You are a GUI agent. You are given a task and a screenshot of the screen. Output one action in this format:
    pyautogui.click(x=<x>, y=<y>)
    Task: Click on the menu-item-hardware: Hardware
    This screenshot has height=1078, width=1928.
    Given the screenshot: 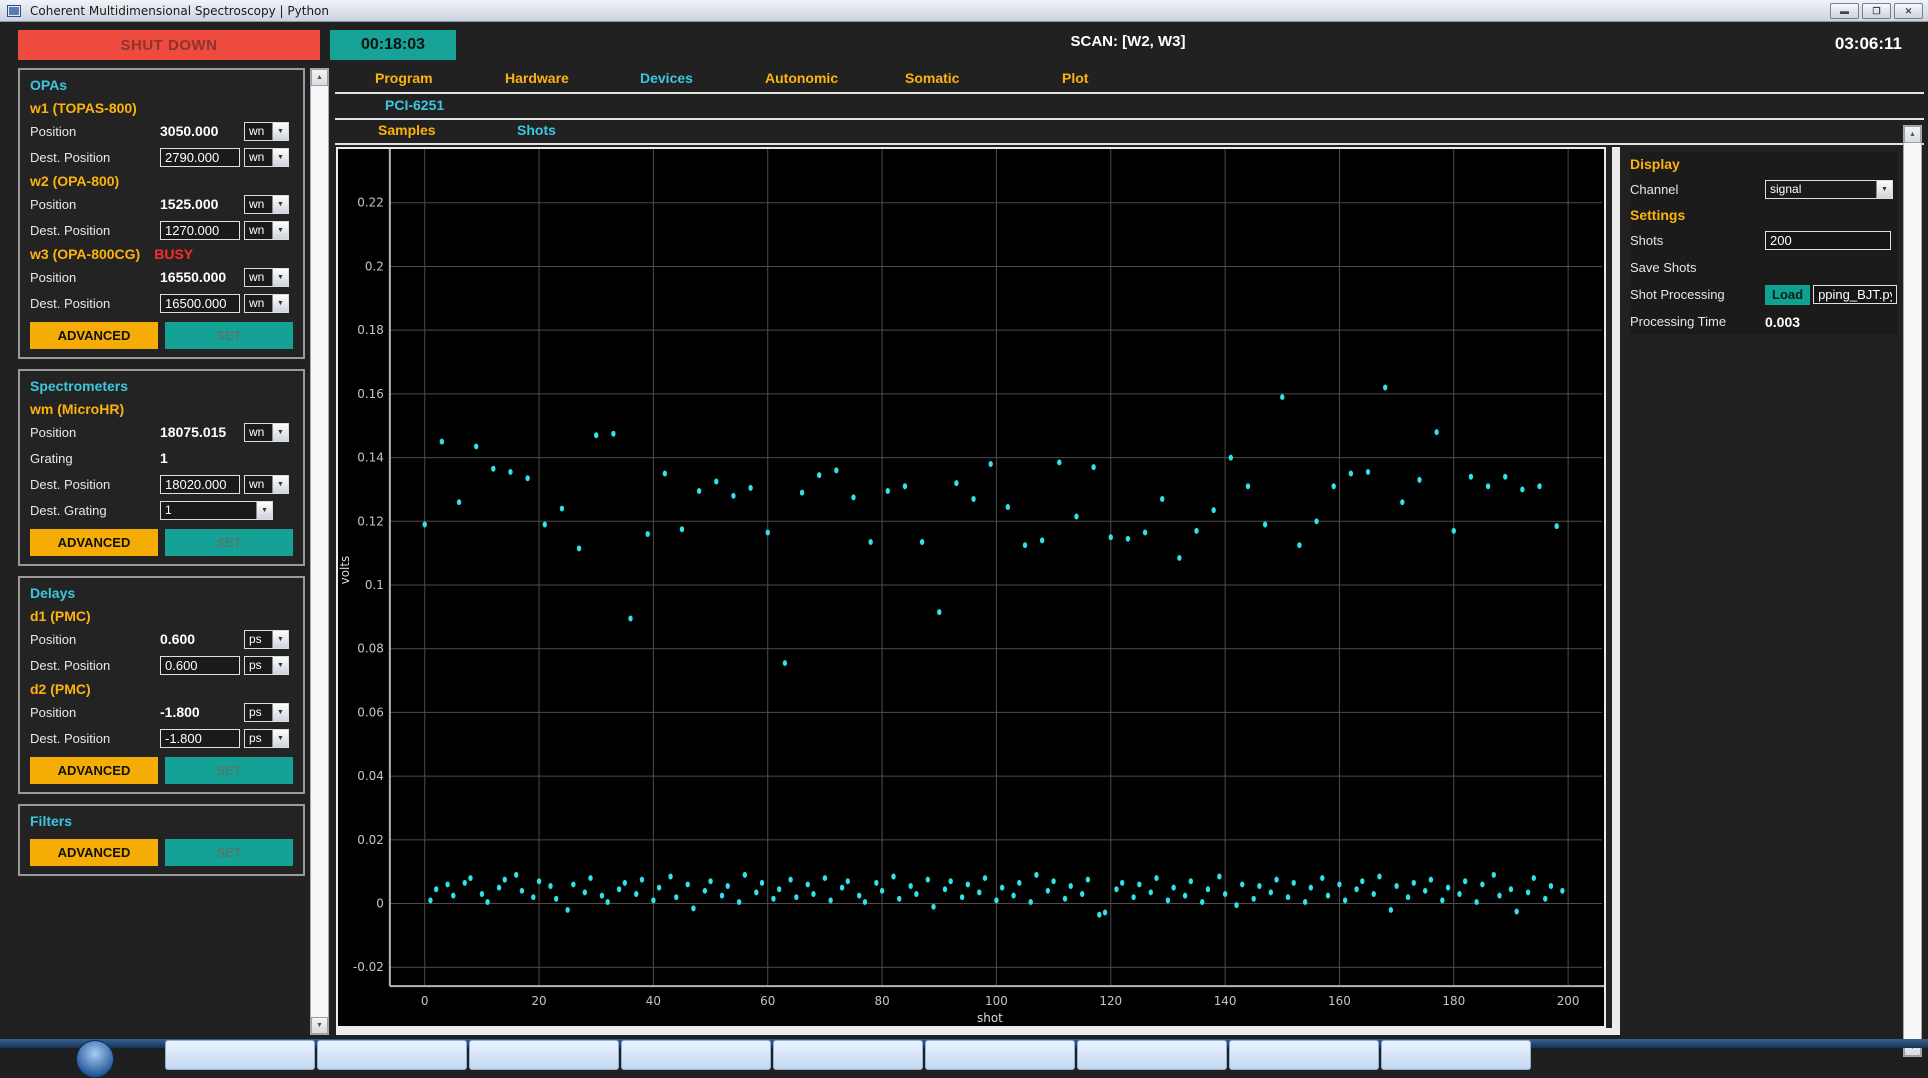 What is the action you would take?
    pyautogui.click(x=537, y=78)
    